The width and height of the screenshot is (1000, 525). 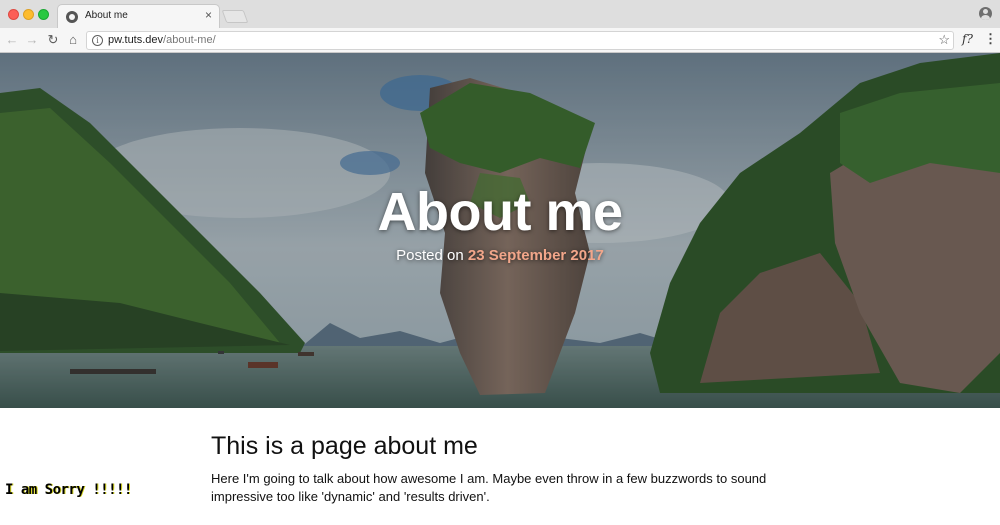 I want to click on overlay-text: I am Sorry !!!!!, so click(x=68, y=490).